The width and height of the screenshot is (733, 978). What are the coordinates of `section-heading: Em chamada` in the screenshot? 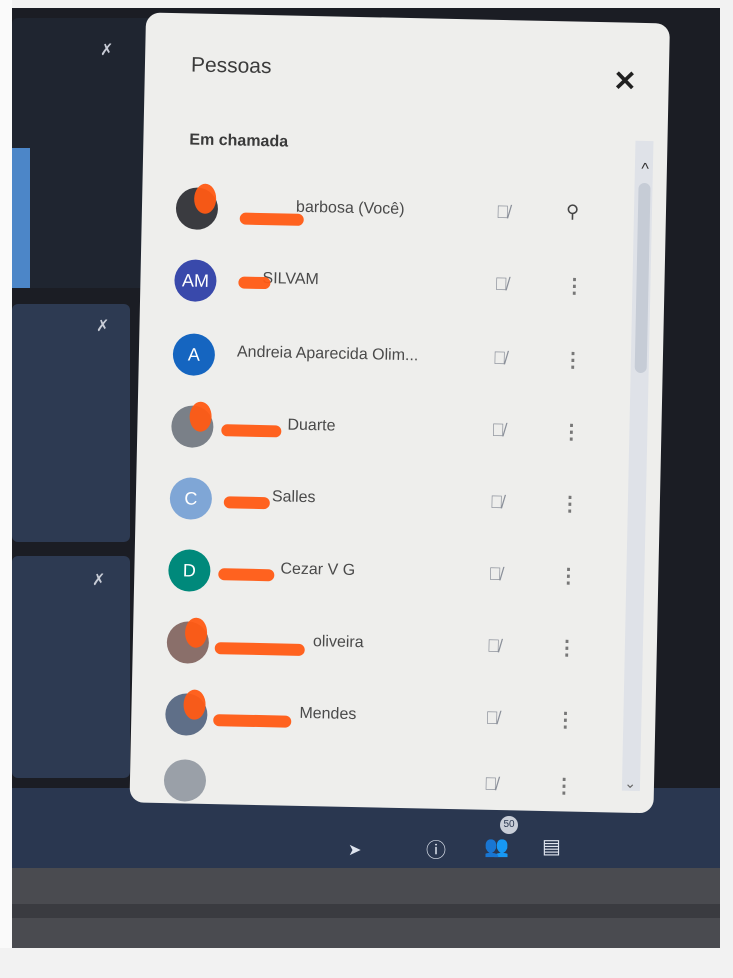 It's located at (239, 141).